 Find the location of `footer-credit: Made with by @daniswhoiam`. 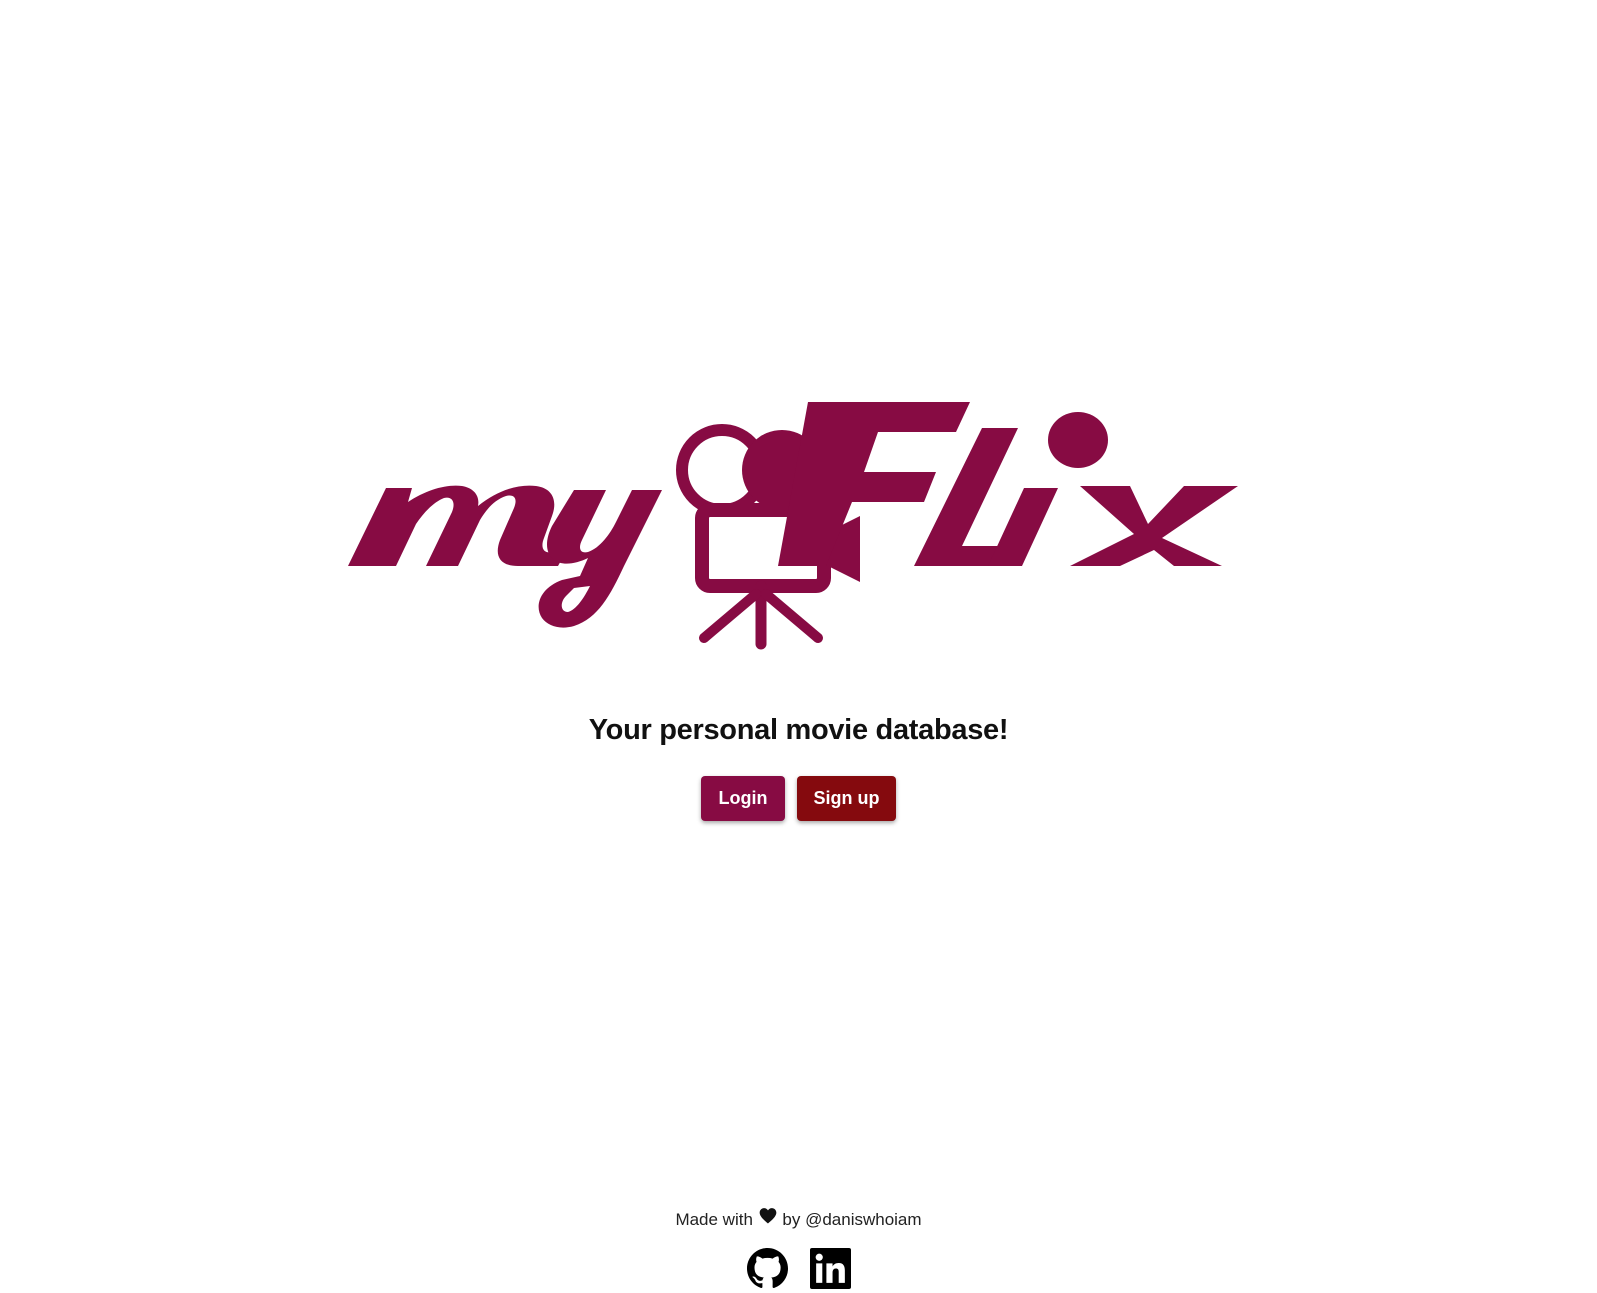

footer-credit: Made with by @daniswhoiam is located at coordinates (798, 1218).